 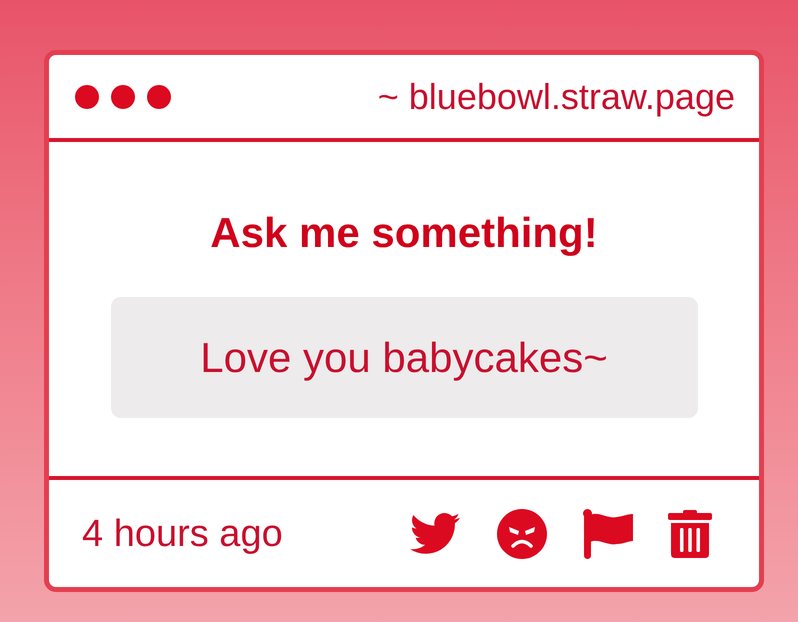 I want to click on timestamp-text: 4 hours ago, so click(x=182, y=533).